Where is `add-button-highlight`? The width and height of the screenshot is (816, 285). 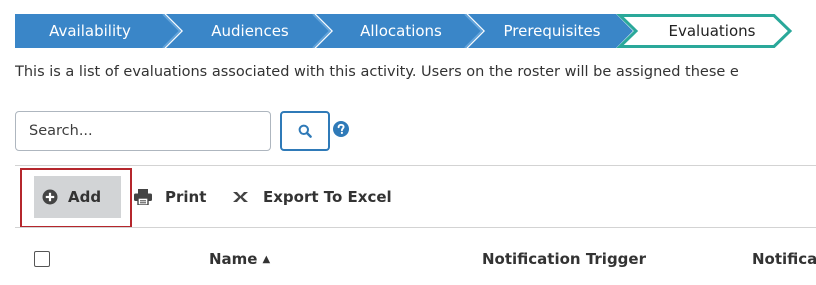 add-button-highlight is located at coordinates (76, 198).